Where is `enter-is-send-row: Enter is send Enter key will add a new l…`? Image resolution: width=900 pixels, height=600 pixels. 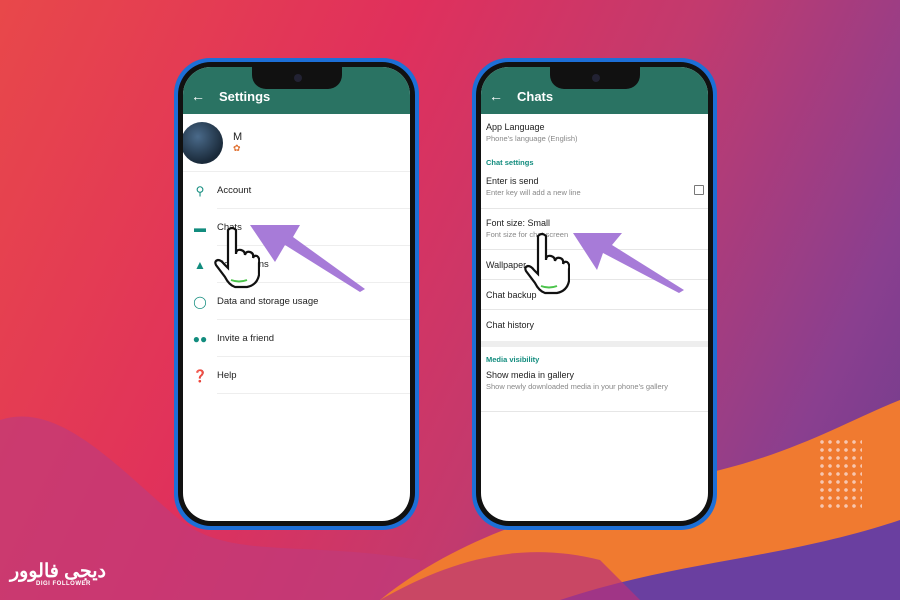
enter-is-send-row: Enter is send Enter key will add a new l… is located at coordinates (594, 190).